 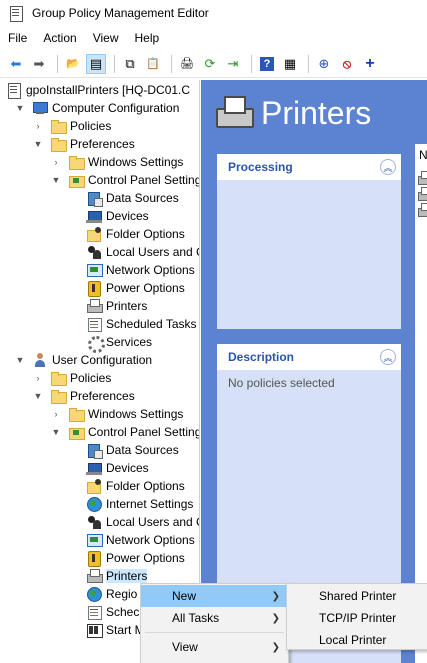 I want to click on copy-icon: ⧉, so click(x=130, y=63).